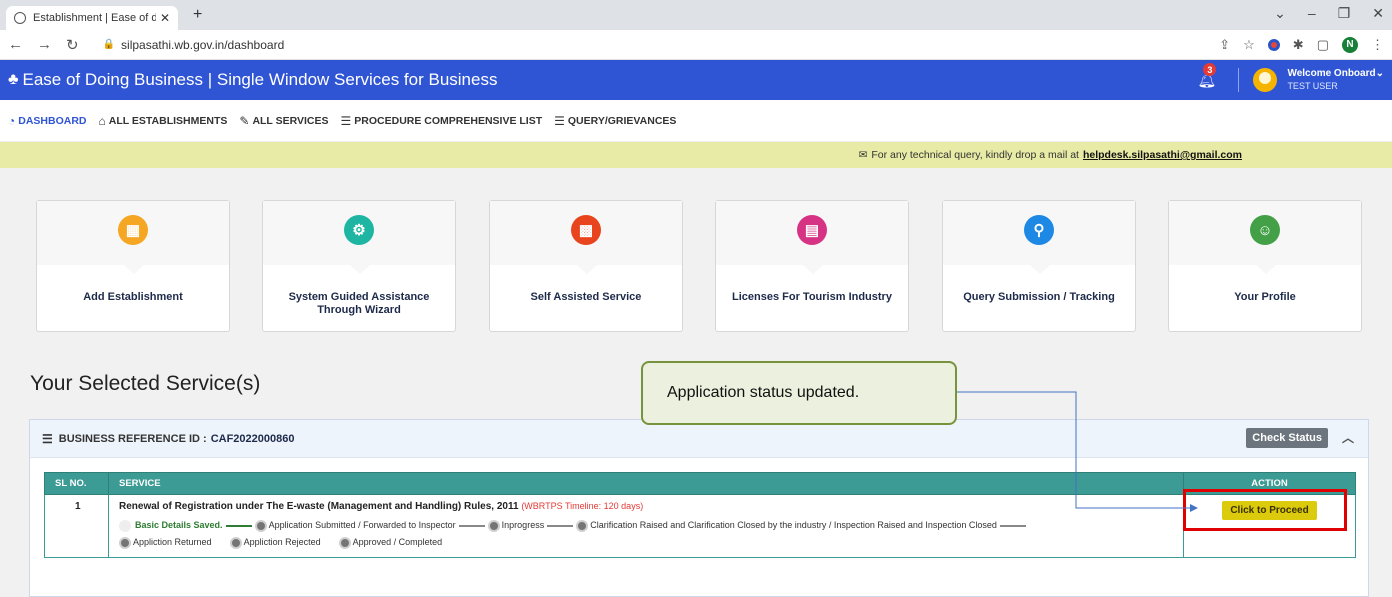  Describe the element at coordinates (812, 266) in the screenshot. I see `card-tourism-licenses: ▤ Licenses For Tourism Industry` at that location.